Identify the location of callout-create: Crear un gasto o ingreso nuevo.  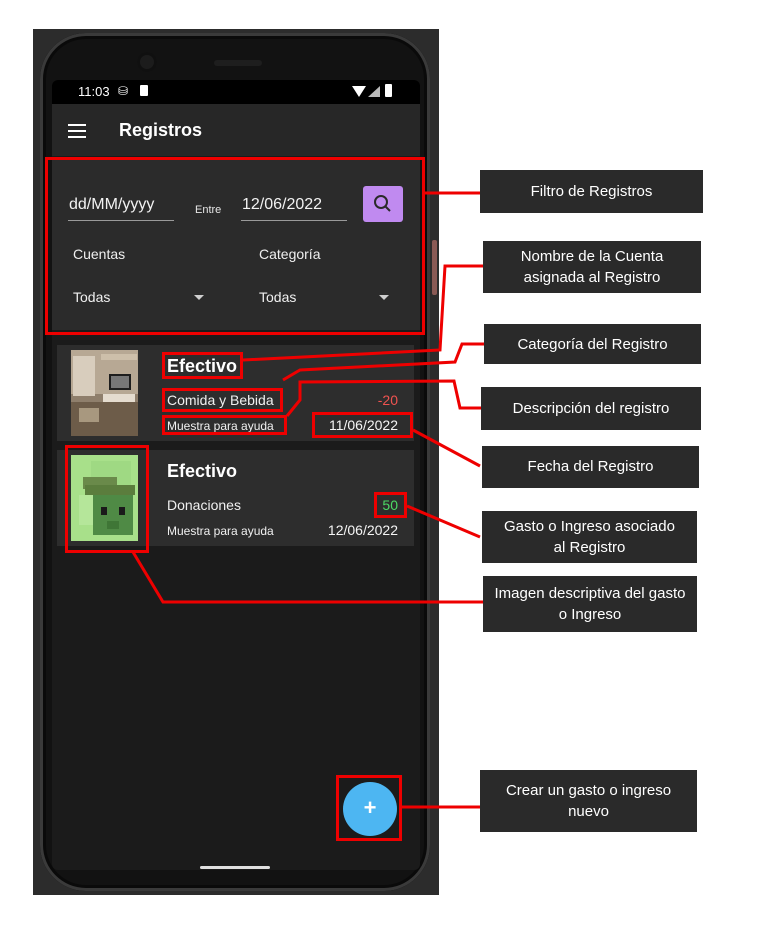
(588, 801).